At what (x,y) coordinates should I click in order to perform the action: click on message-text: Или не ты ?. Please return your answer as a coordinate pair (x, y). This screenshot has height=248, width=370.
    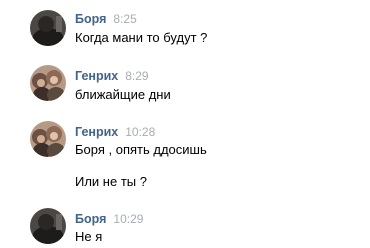
    Looking at the image, I should click on (111, 181).